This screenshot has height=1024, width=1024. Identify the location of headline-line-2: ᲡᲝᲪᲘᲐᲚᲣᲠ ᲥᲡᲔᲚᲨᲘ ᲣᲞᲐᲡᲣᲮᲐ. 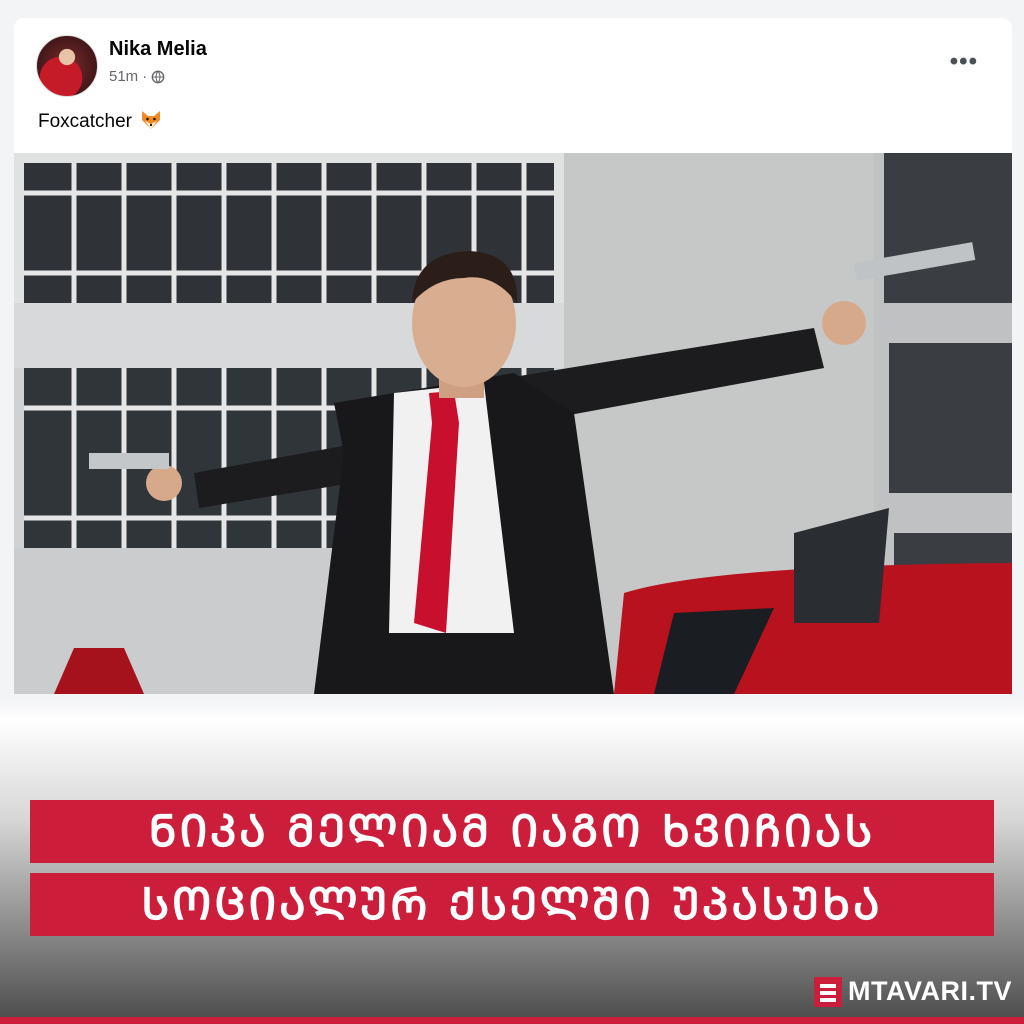
(512, 904).